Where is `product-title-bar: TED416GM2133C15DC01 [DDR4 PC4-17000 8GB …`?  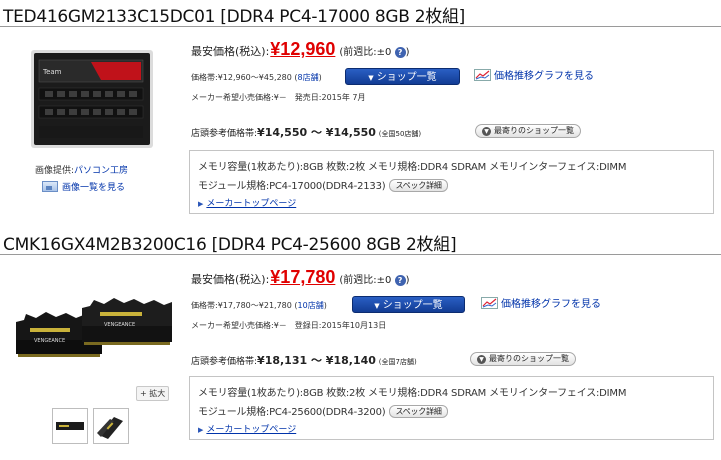 product-title-bar: TED416GM2133C15DC01 [DDR4 PC4-17000 8GB … is located at coordinates (360, 13).